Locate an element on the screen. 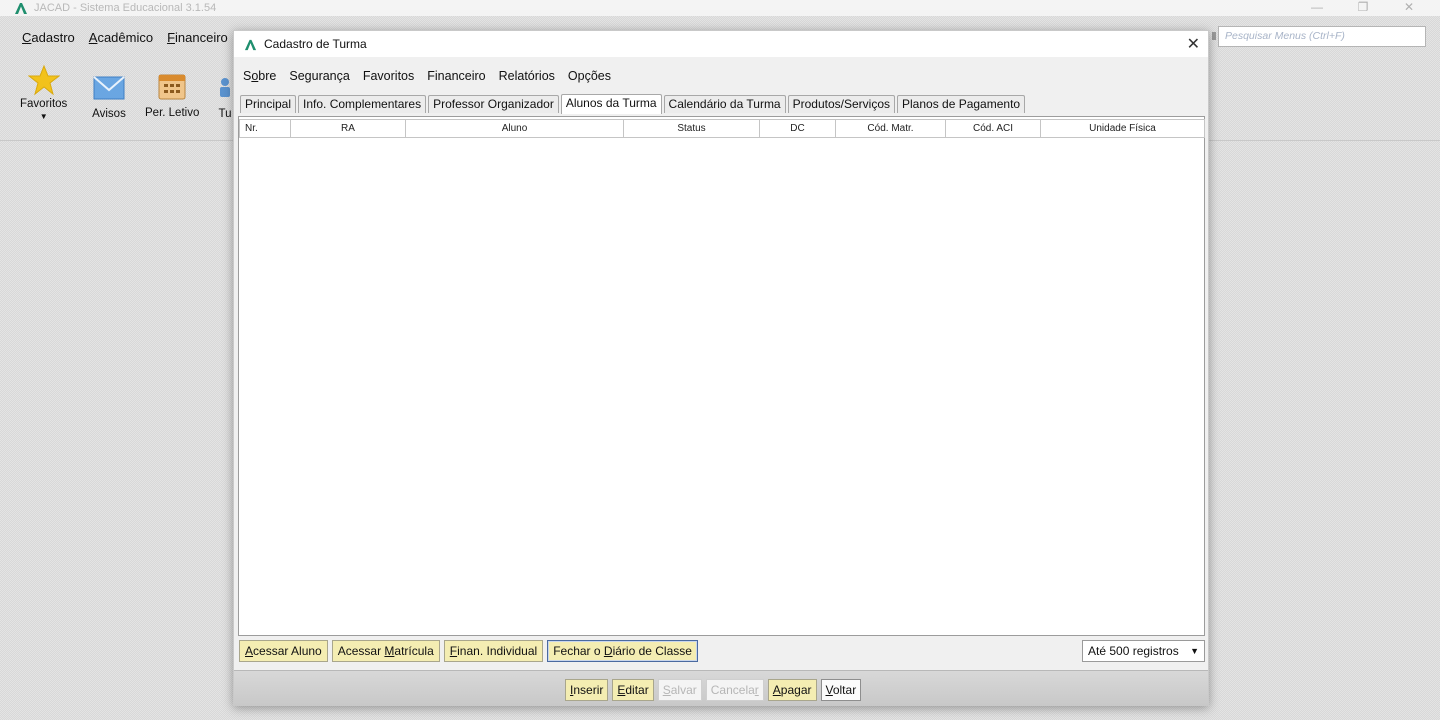 This screenshot has width=1440, height=720. toolbar-label: Favoritos is located at coordinates (44, 104).